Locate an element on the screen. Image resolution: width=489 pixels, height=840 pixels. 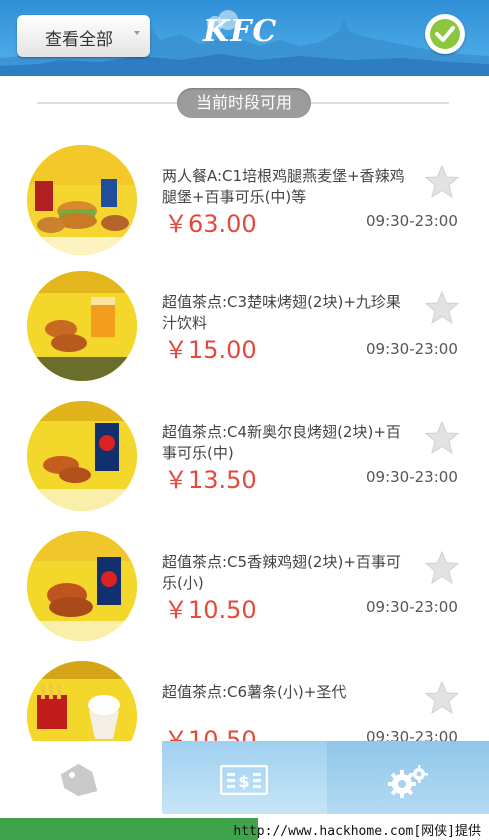
divider-left is located at coordinates (107, 103).